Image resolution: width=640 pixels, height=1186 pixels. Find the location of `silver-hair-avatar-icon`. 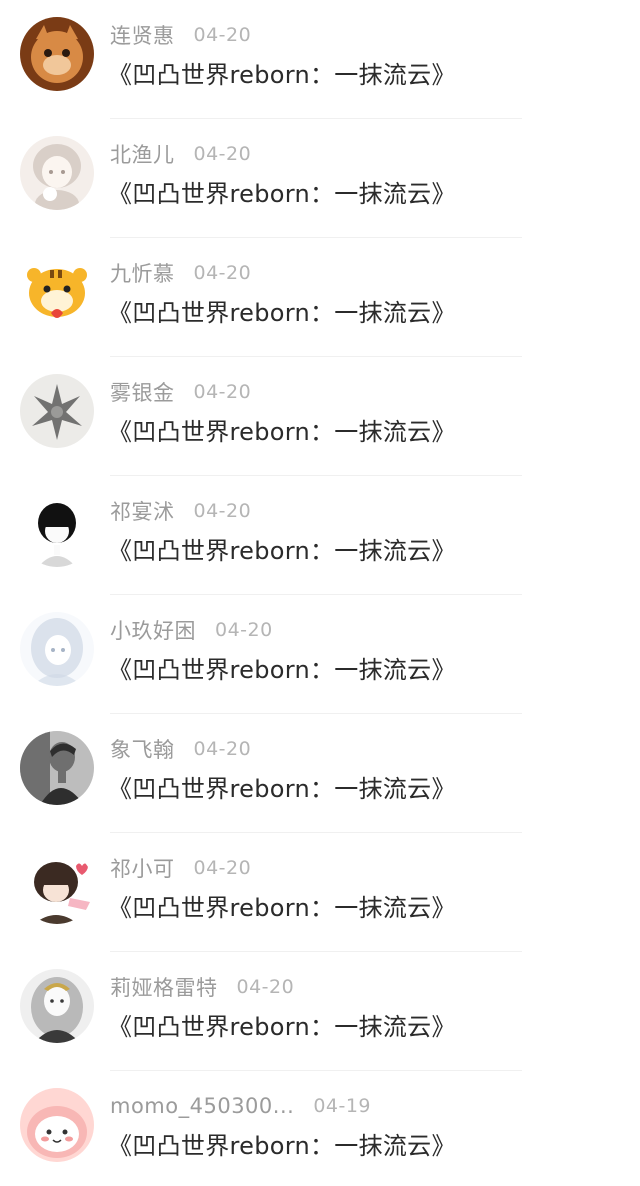

silver-hair-avatar-icon is located at coordinates (57, 1006).